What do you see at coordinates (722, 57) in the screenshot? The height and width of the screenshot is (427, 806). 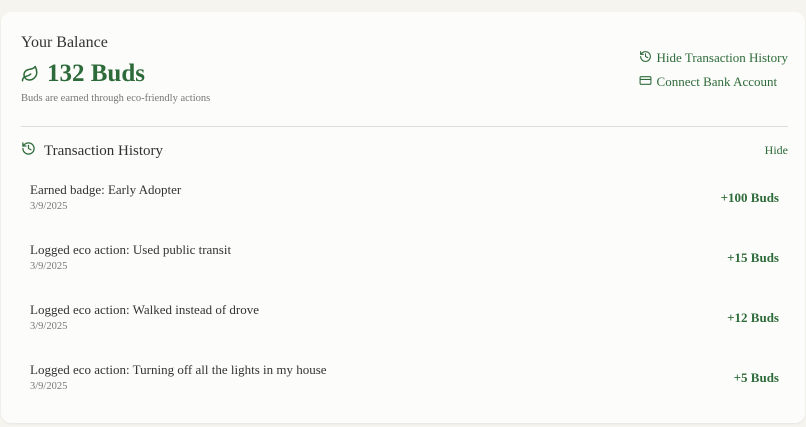 I see `hide-transaction-history-label: Hide Transaction History` at bounding box center [722, 57].